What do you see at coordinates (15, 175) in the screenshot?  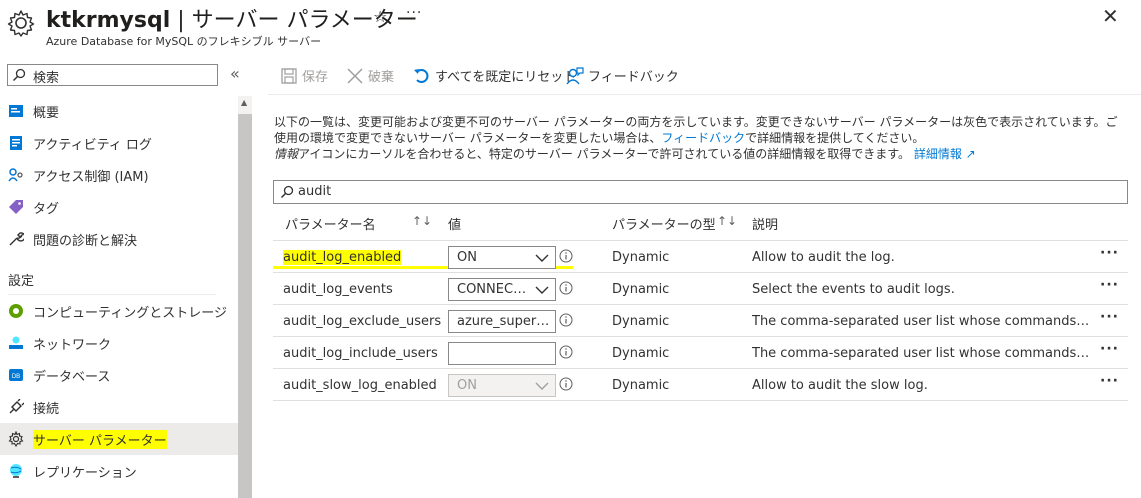 I see `iam-icon` at bounding box center [15, 175].